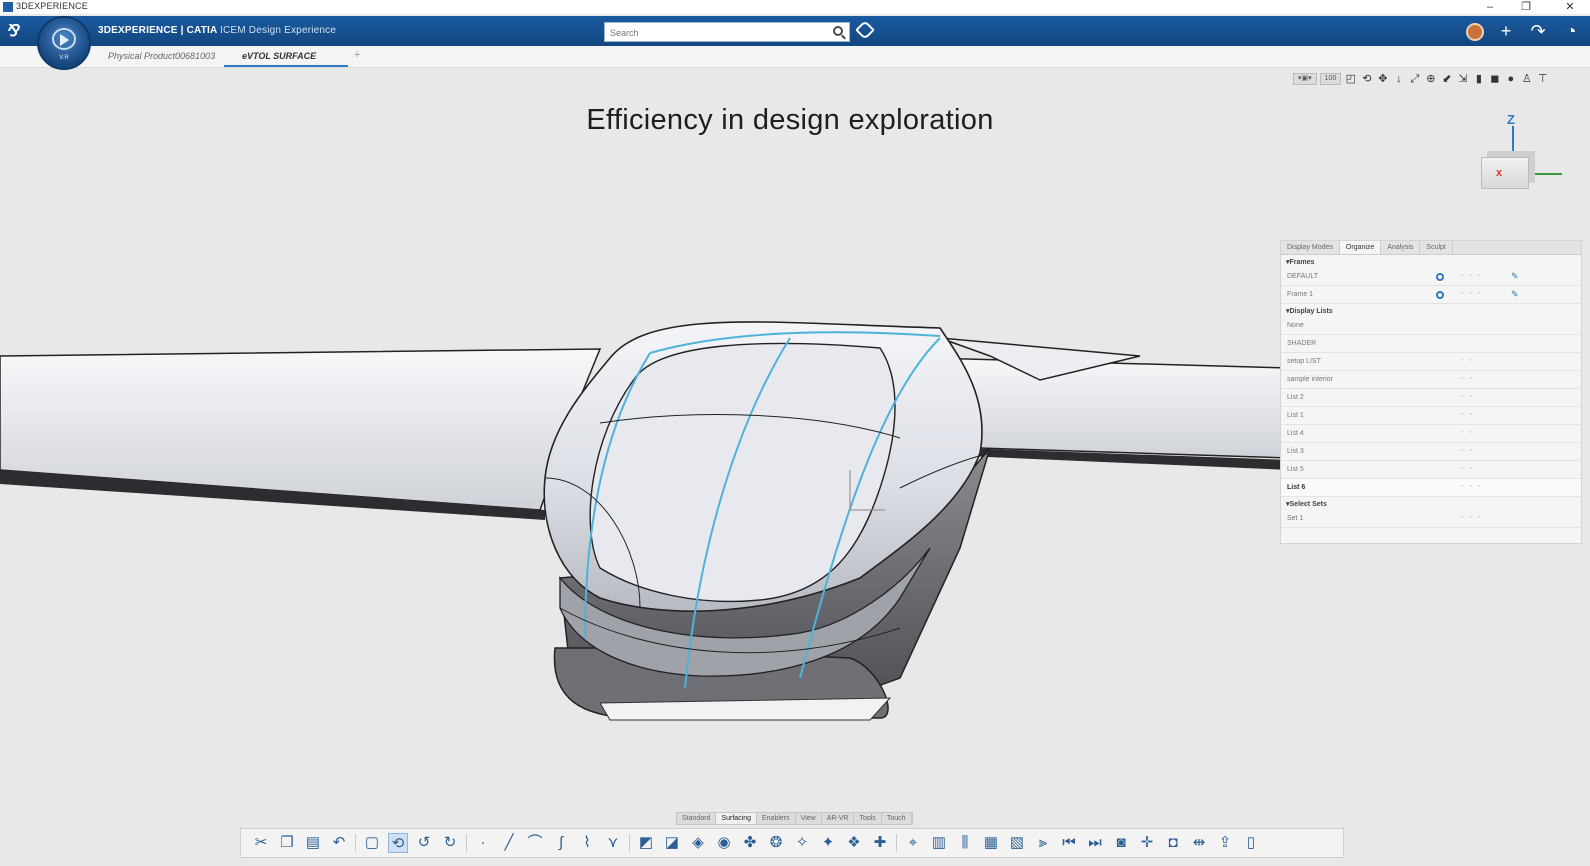 The height and width of the screenshot is (866, 1590). I want to click on expand-icon: ⇲, so click(1462, 79).